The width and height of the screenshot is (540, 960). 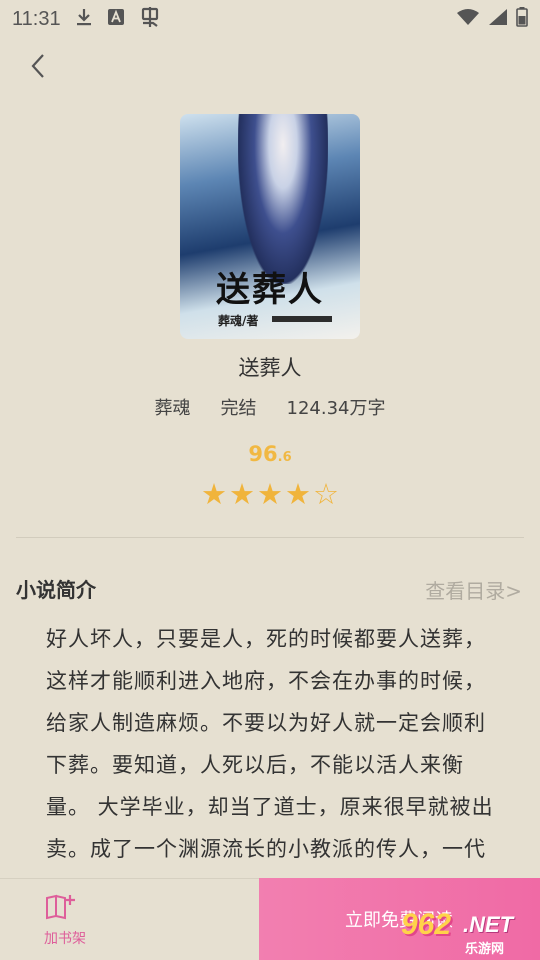 I want to click on chevron-left-icon, so click(x=38, y=68).